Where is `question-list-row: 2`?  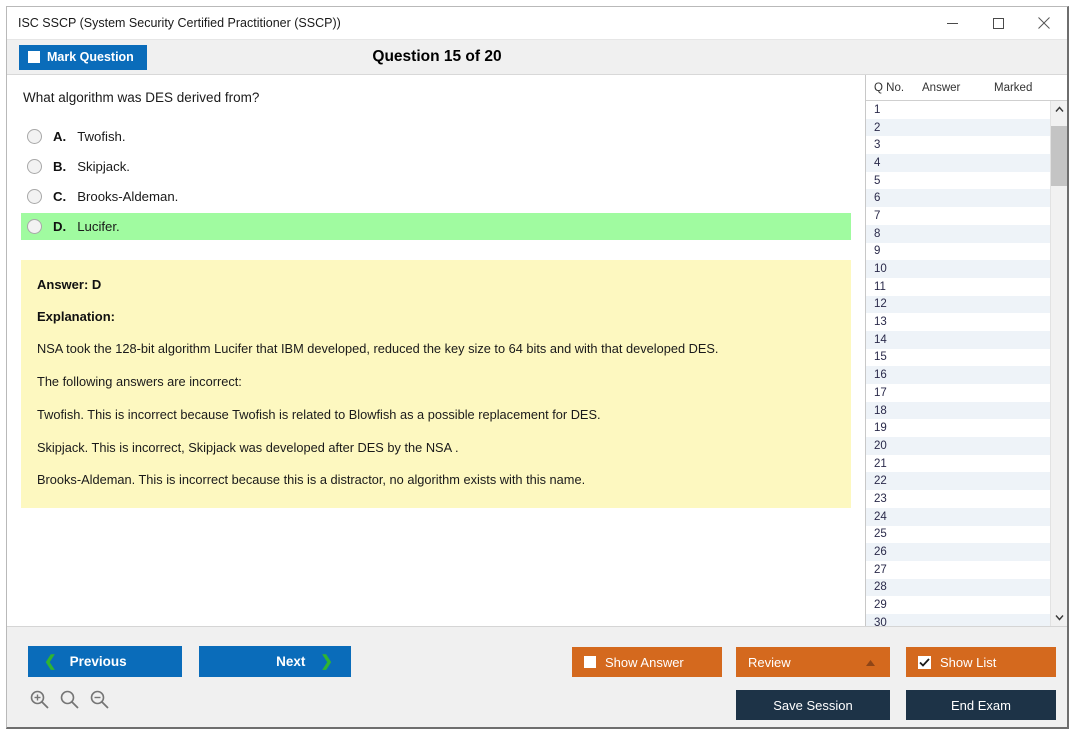 question-list-row: 2 is located at coordinates (958, 127).